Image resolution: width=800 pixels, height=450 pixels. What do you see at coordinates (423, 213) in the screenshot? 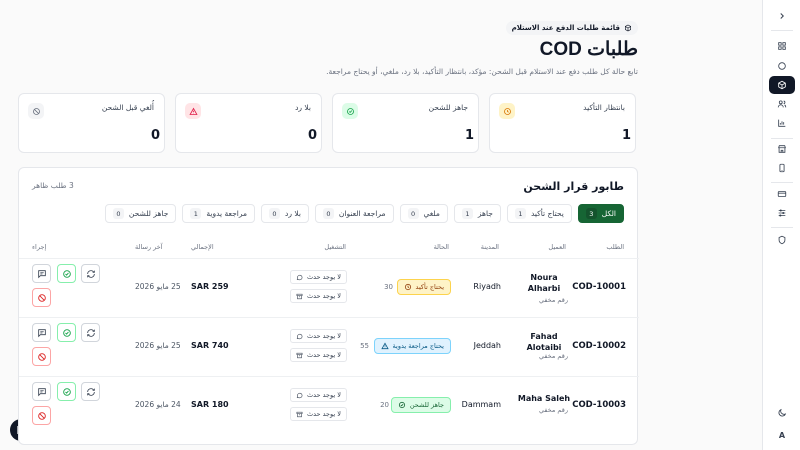
I see `tab-cancelled: ملغي 0` at bounding box center [423, 213].